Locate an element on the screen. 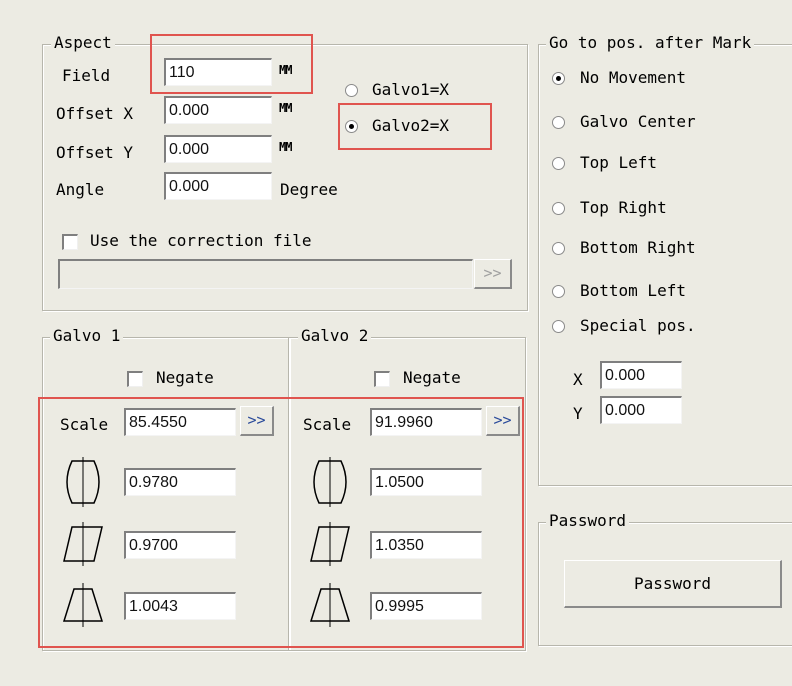  offset-x-label: Offset X is located at coordinates (95, 113).